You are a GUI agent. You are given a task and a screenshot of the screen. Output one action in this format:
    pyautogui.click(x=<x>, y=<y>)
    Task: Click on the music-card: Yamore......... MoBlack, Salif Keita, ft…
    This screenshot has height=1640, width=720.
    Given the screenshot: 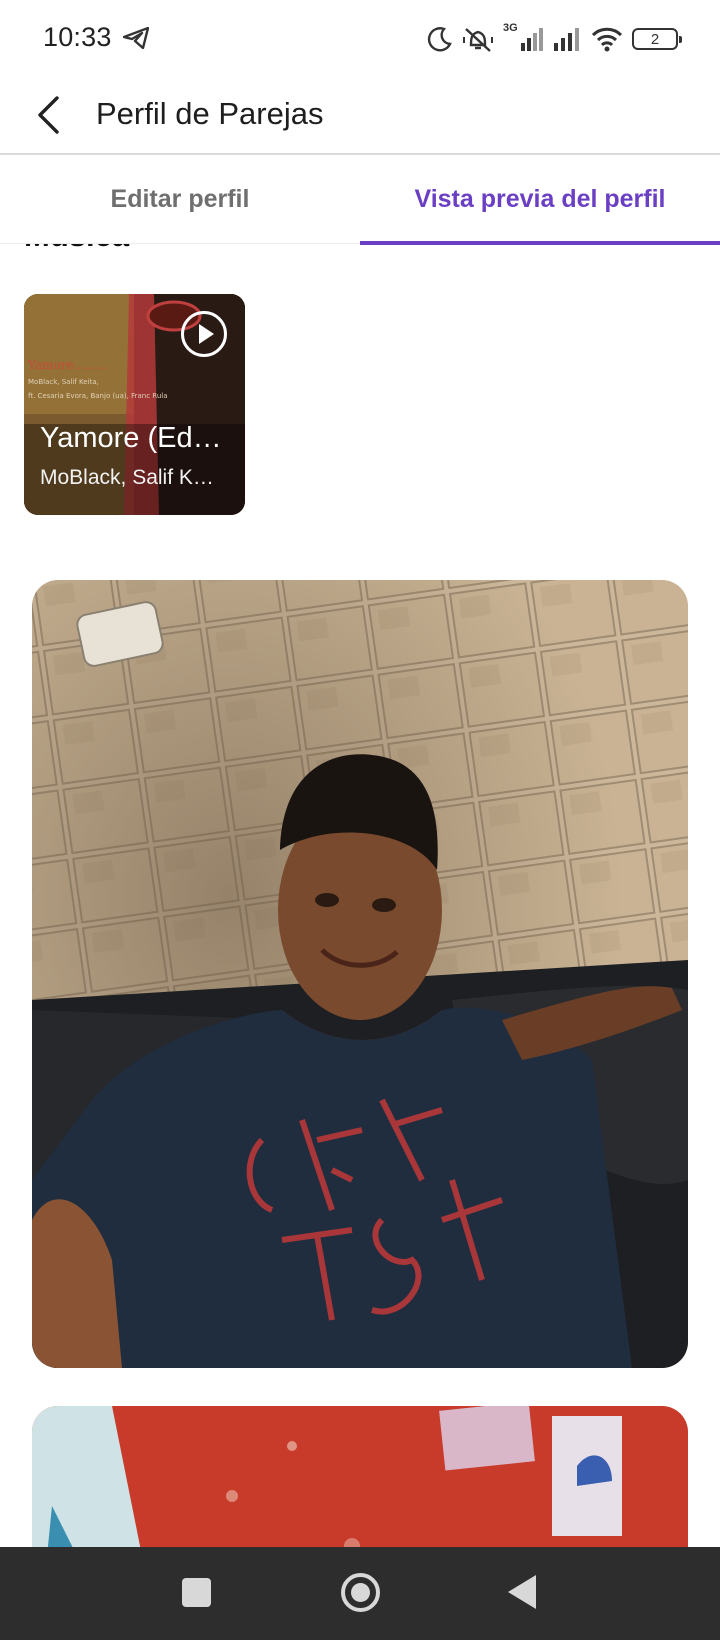 What is the action you would take?
    pyautogui.click(x=134, y=404)
    